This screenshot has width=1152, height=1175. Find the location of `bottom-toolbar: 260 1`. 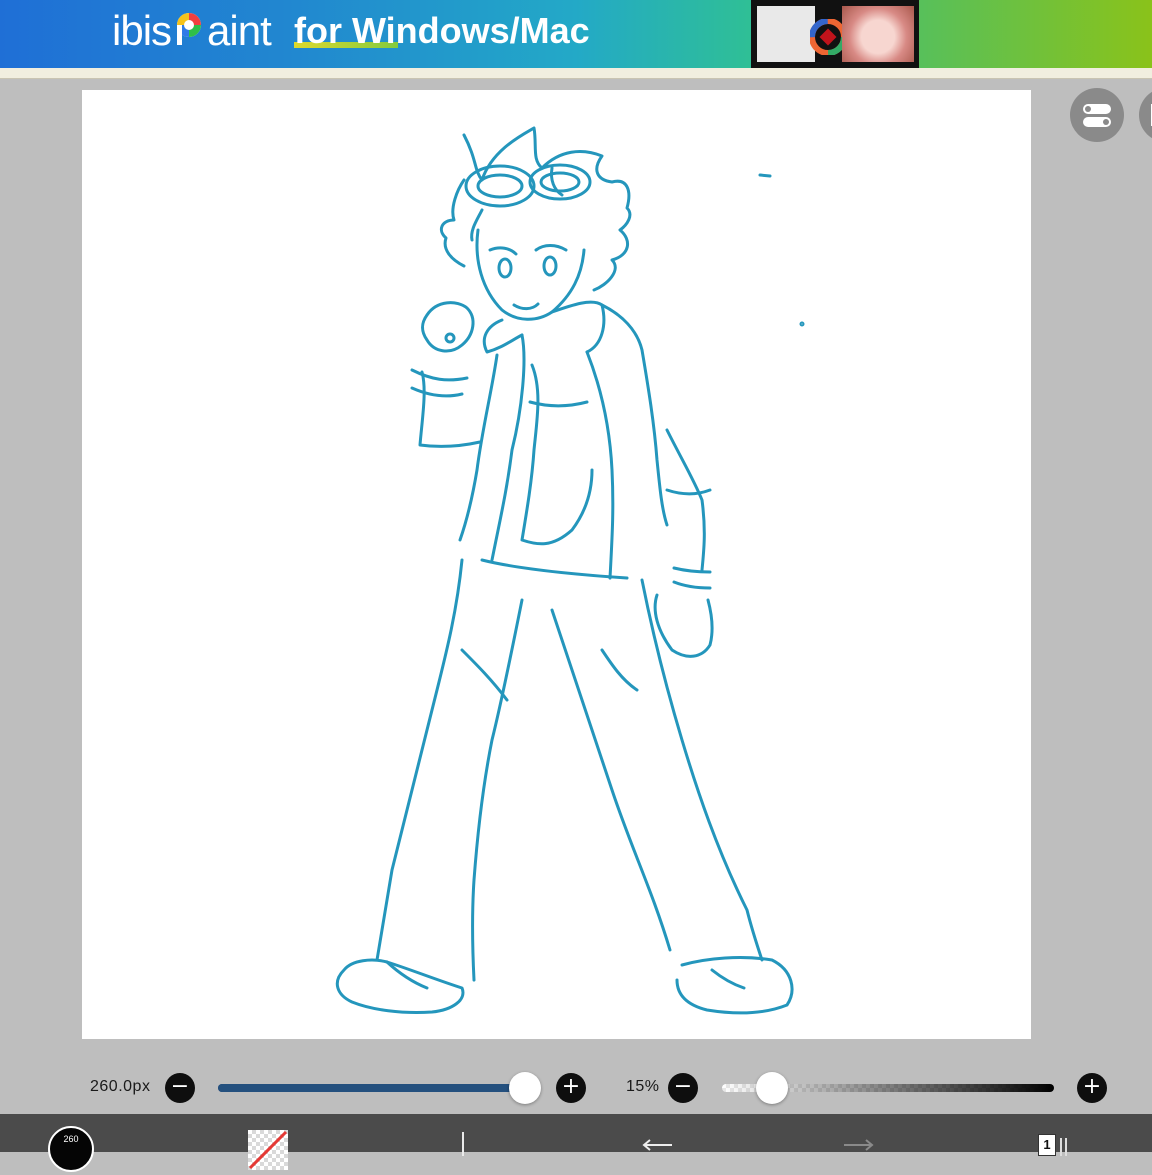

bottom-toolbar: 260 1 is located at coordinates (576, 1143).